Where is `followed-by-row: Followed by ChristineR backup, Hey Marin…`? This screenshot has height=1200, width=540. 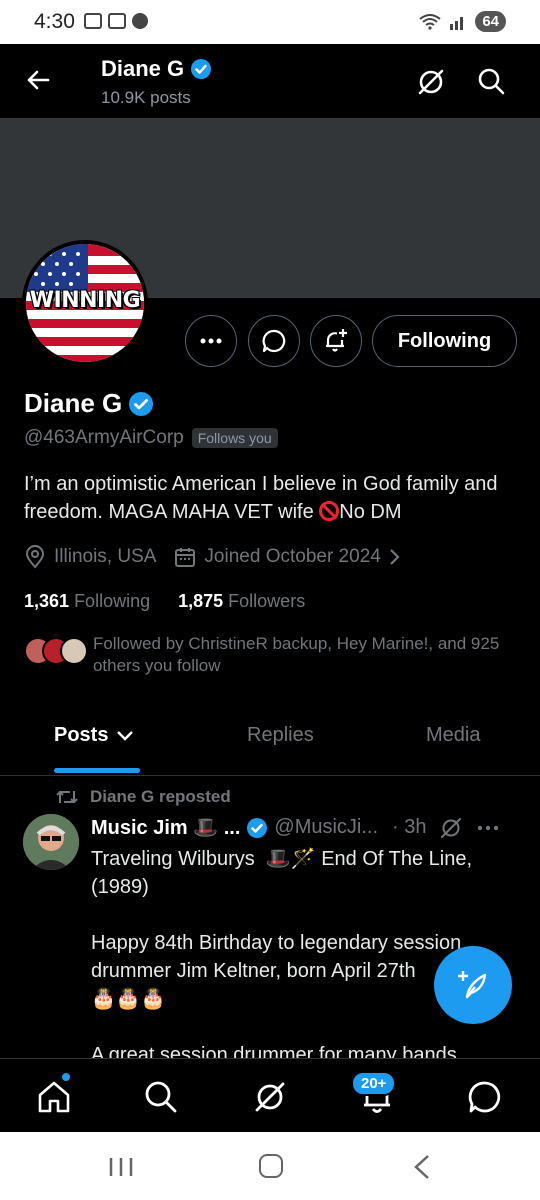
followed-by-row: Followed by ChristineR backup, Hey Marin… is located at coordinates (271, 655).